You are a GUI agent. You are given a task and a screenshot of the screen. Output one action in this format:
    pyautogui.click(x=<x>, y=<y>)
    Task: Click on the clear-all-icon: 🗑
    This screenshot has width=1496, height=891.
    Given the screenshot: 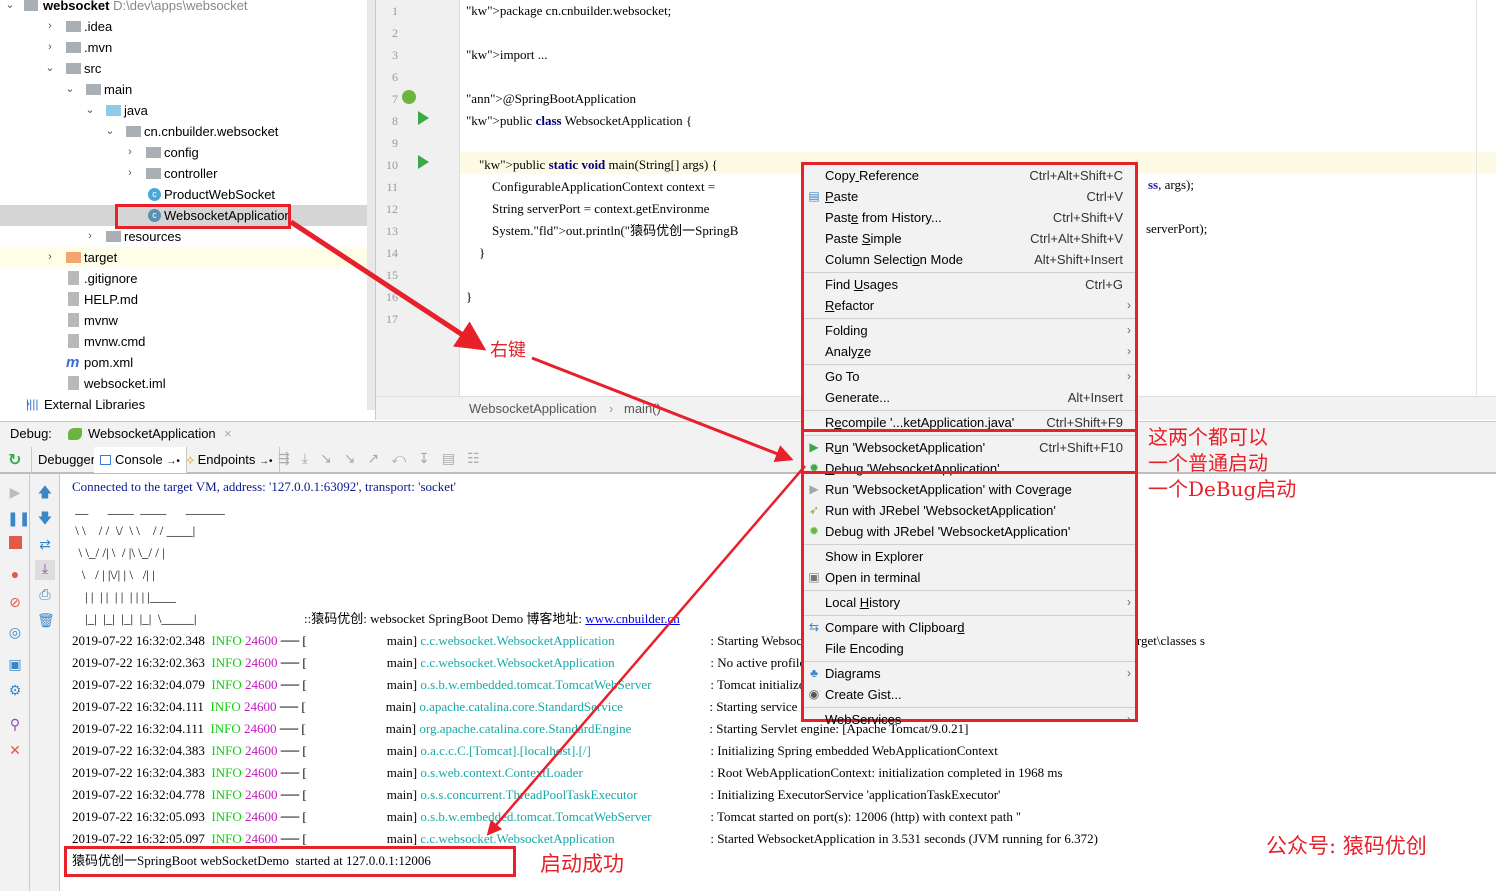 What is the action you would take?
    pyautogui.click(x=46, y=620)
    